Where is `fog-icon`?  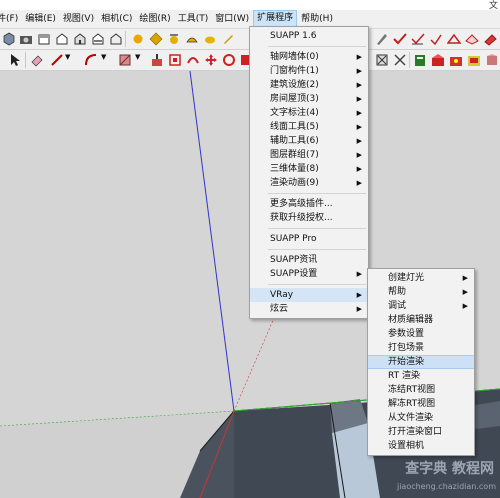 fog-icon is located at coordinates (174, 39).